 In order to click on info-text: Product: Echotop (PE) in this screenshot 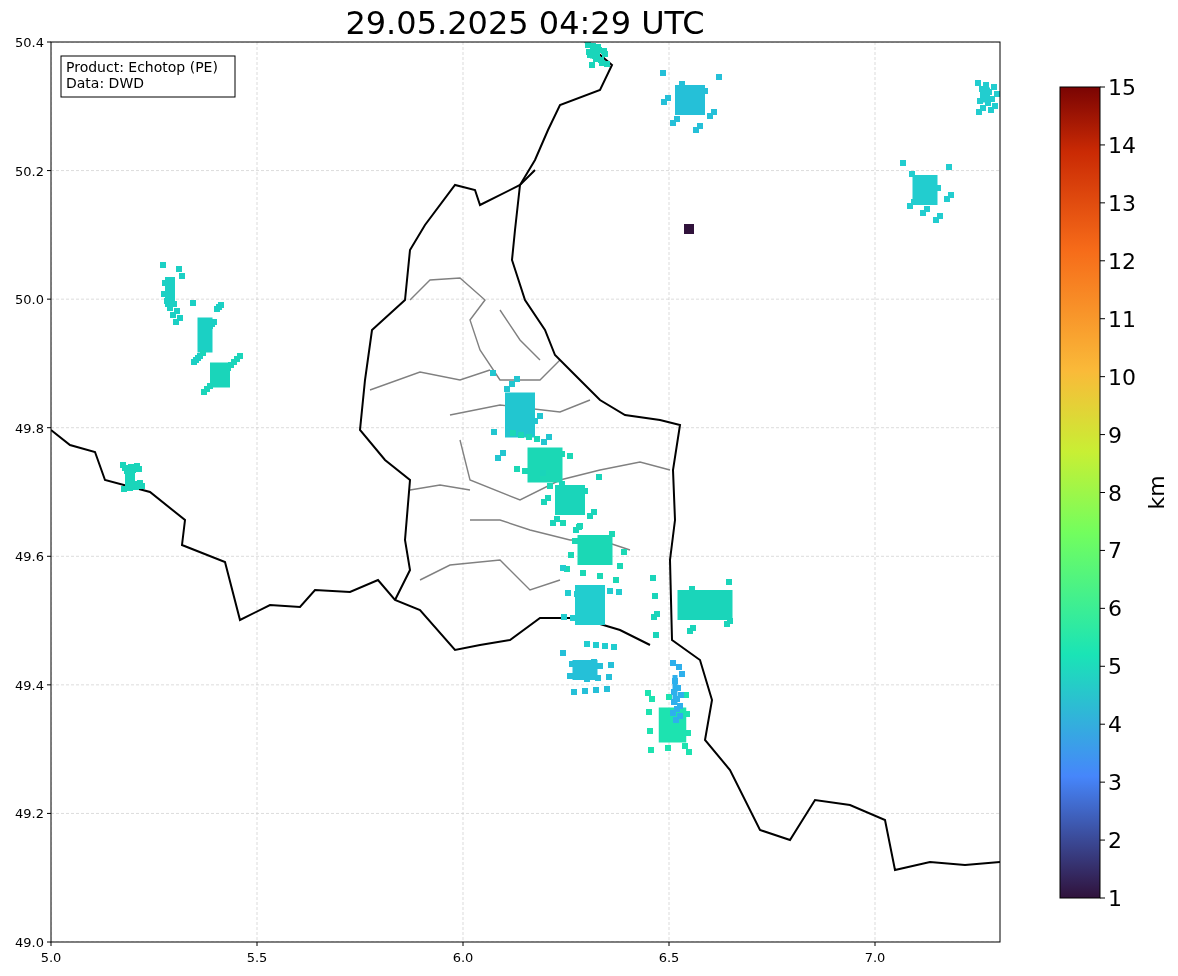, I will do `click(142, 67)`.